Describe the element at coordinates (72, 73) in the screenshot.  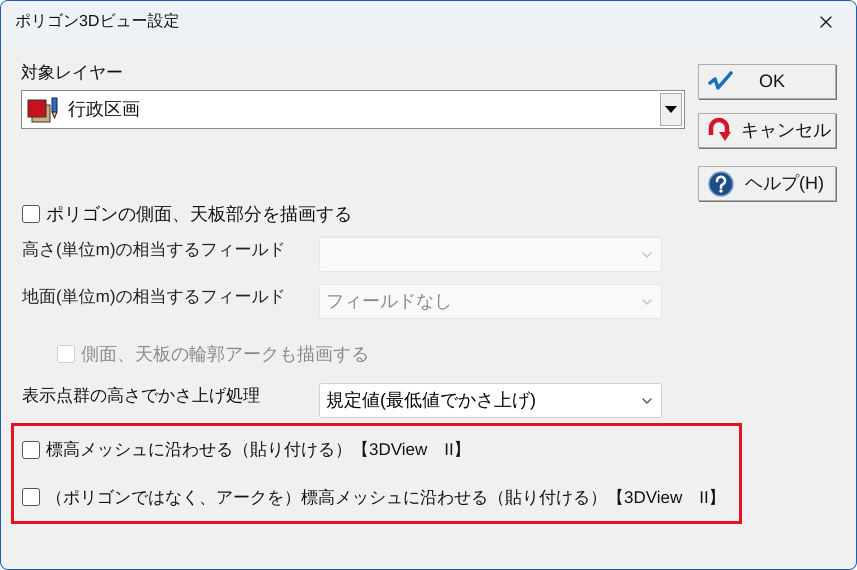
I see `field-label: 対象レイヤー` at that location.